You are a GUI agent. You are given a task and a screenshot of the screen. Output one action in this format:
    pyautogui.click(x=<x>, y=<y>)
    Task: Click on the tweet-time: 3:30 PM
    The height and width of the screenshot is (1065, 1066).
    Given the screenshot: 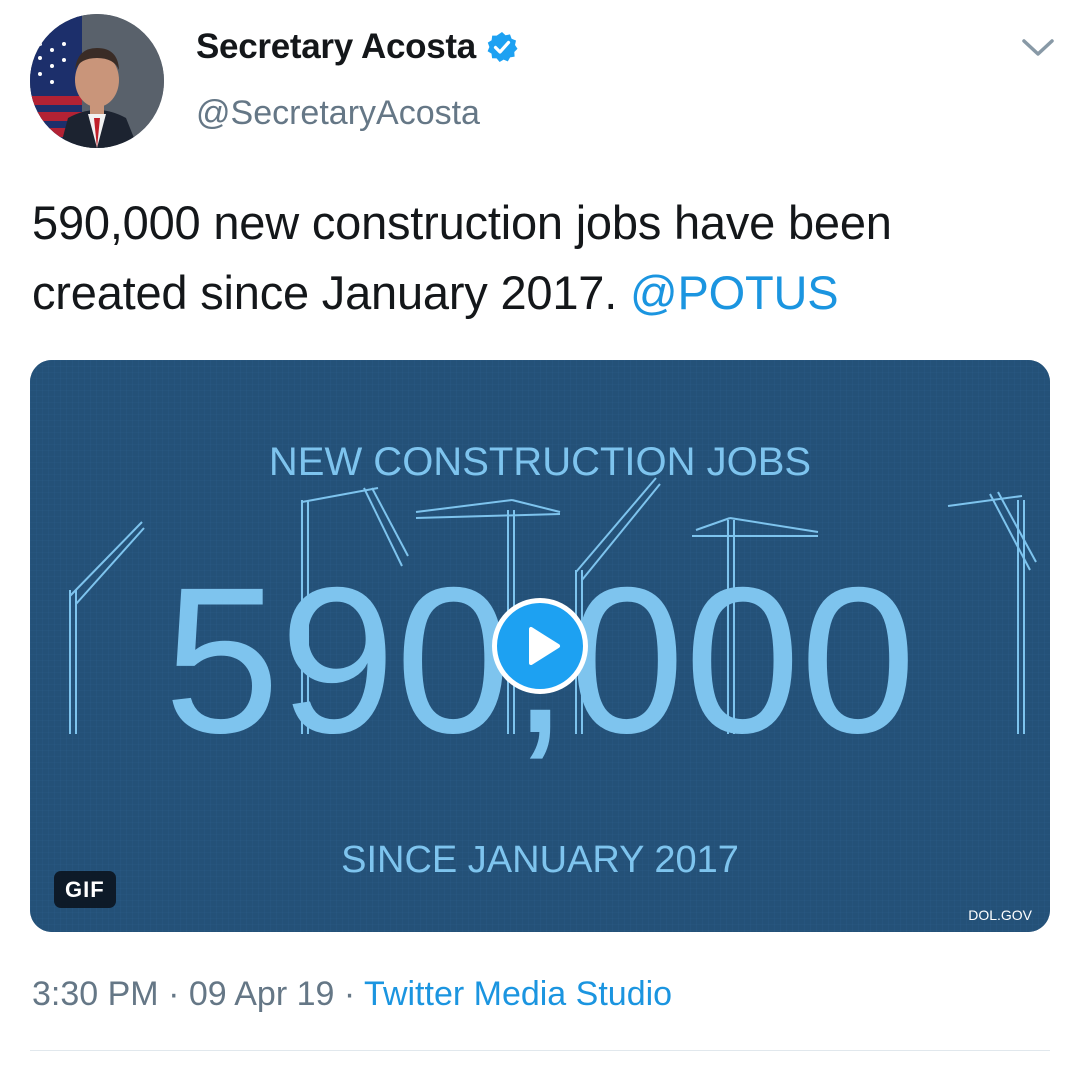 What is the action you would take?
    pyautogui.click(x=95, y=994)
    